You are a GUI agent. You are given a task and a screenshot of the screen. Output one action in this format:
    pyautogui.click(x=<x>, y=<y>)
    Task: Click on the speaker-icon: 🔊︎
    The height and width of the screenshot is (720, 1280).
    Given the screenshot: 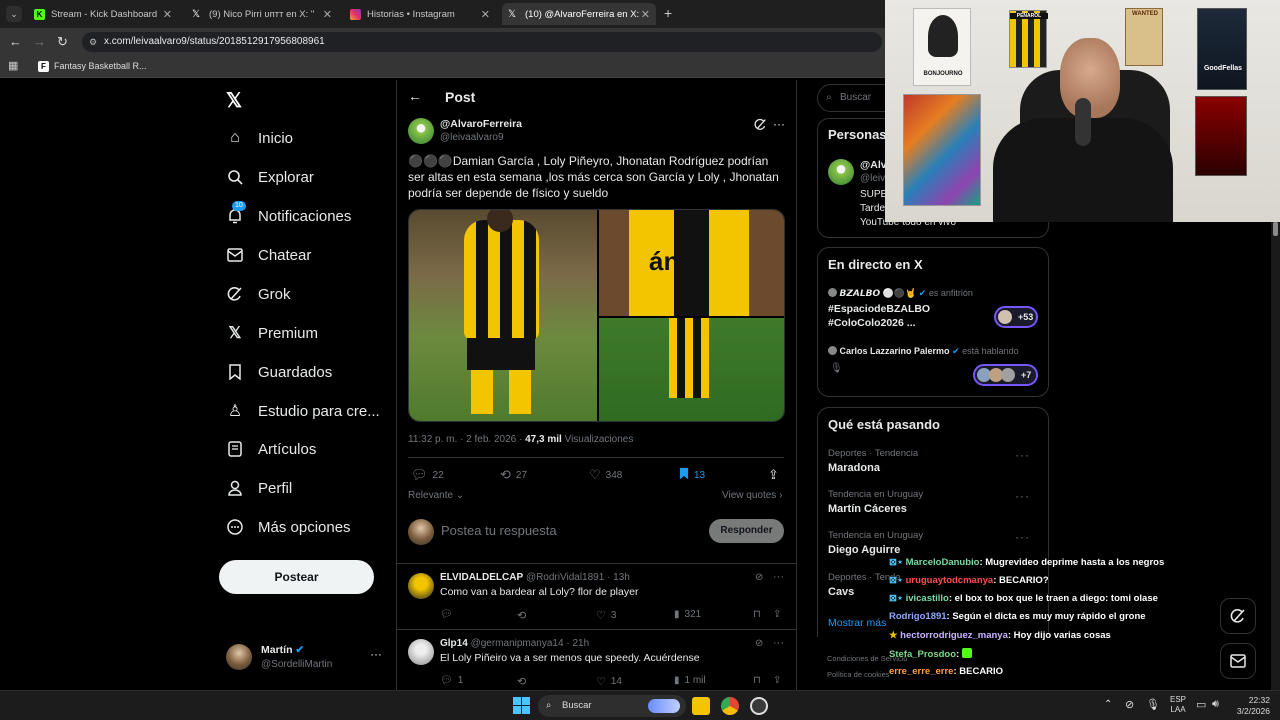 What is the action you would take?
    pyautogui.click(x=1215, y=704)
    